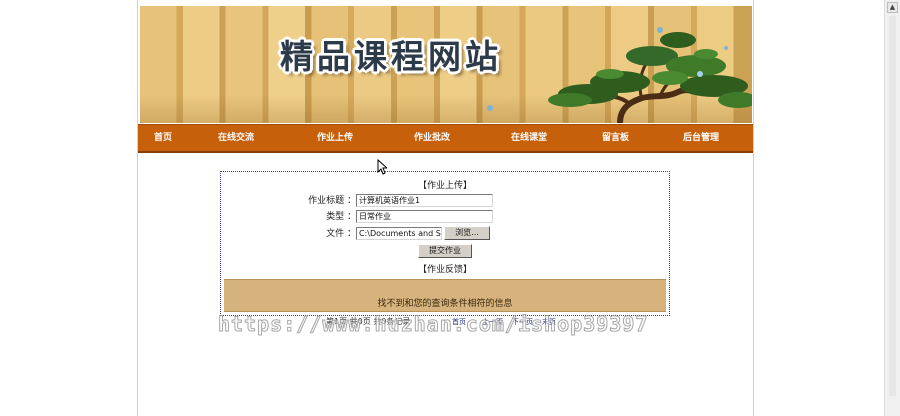 This screenshot has width=900, height=416. What do you see at coordinates (424, 200) in the screenshot?
I see `title-input: 计算机英语作业1` at bounding box center [424, 200].